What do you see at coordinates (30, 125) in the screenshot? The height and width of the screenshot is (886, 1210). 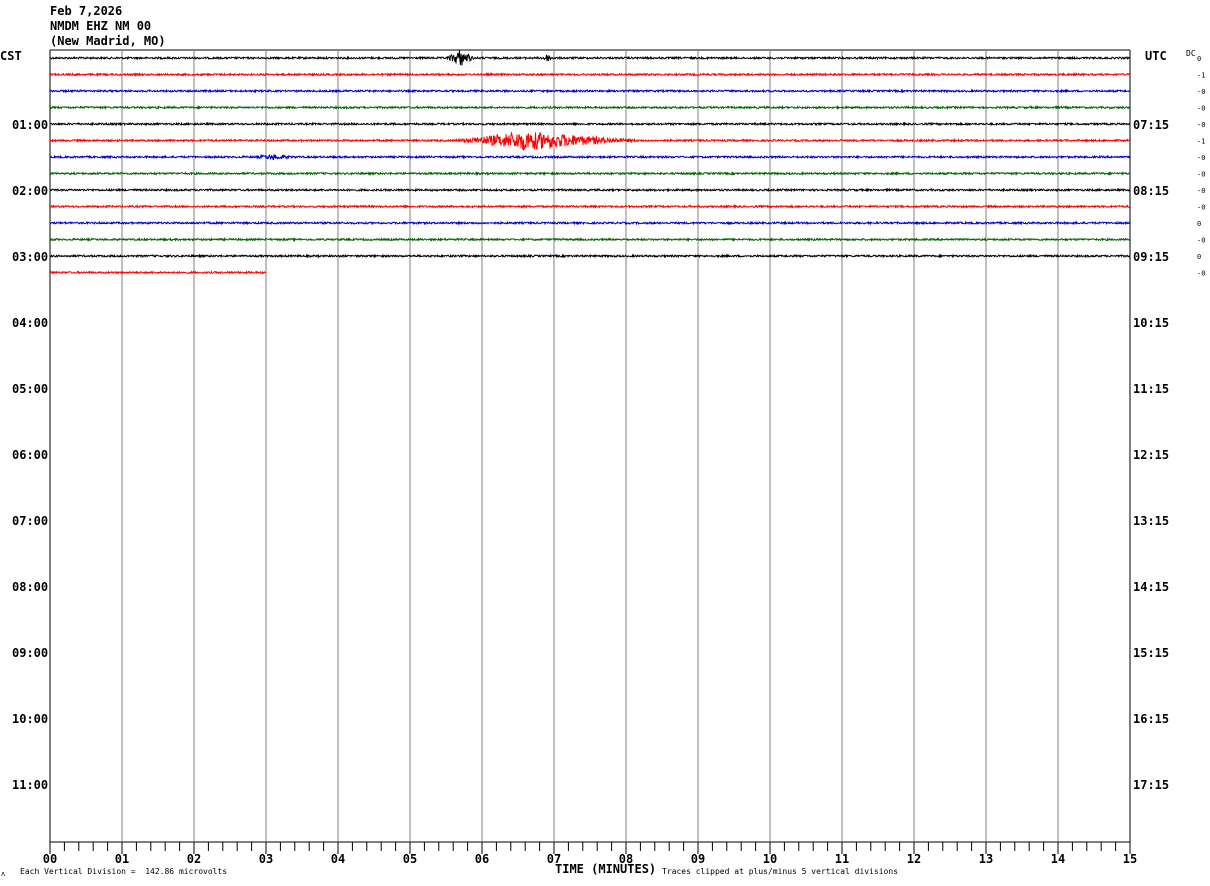 I see `cst-hour-label: 01:00` at bounding box center [30, 125].